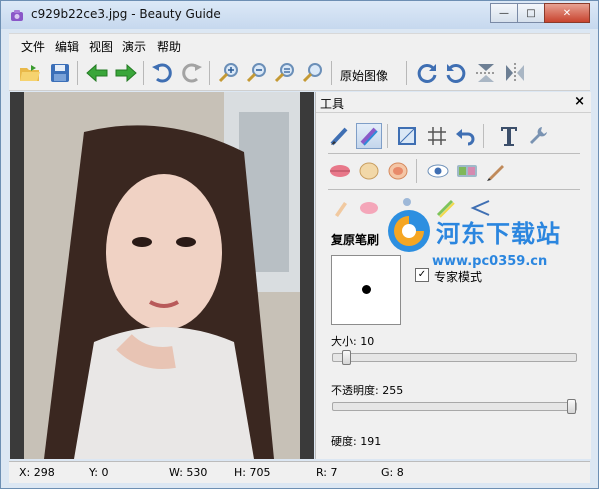 This screenshot has width=599, height=489. I want to click on grid-icon, so click(437, 136).